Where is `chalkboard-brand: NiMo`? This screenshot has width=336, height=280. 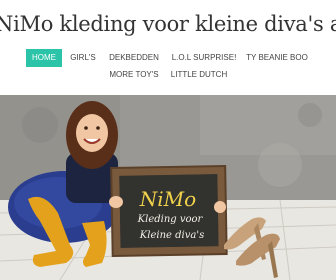 chalkboard-brand: NiMo is located at coordinates (167, 199).